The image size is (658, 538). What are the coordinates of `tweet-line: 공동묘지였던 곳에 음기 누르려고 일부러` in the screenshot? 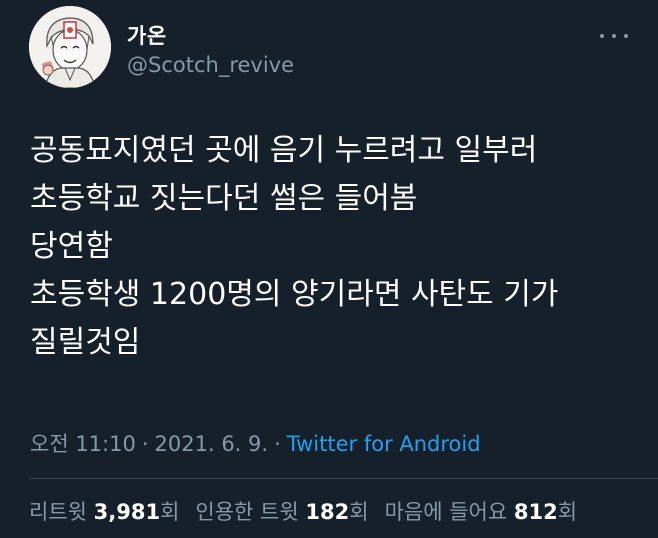 It's located at (284, 150).